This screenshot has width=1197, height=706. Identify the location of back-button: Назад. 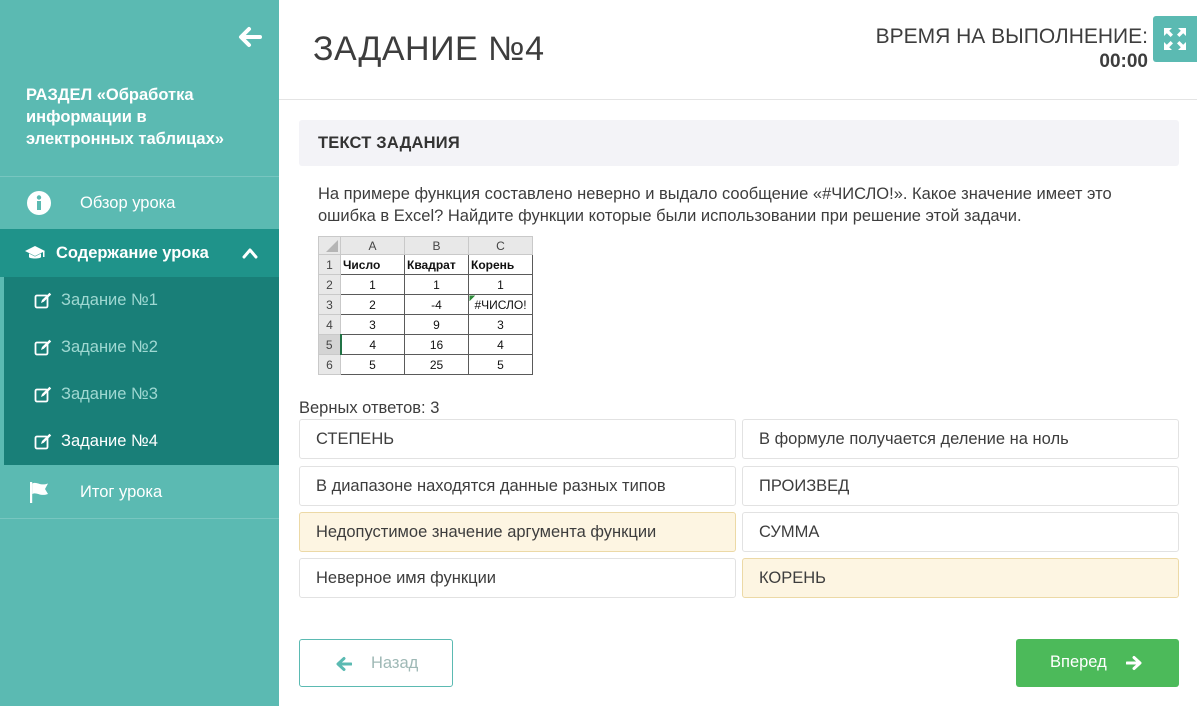
(376, 663).